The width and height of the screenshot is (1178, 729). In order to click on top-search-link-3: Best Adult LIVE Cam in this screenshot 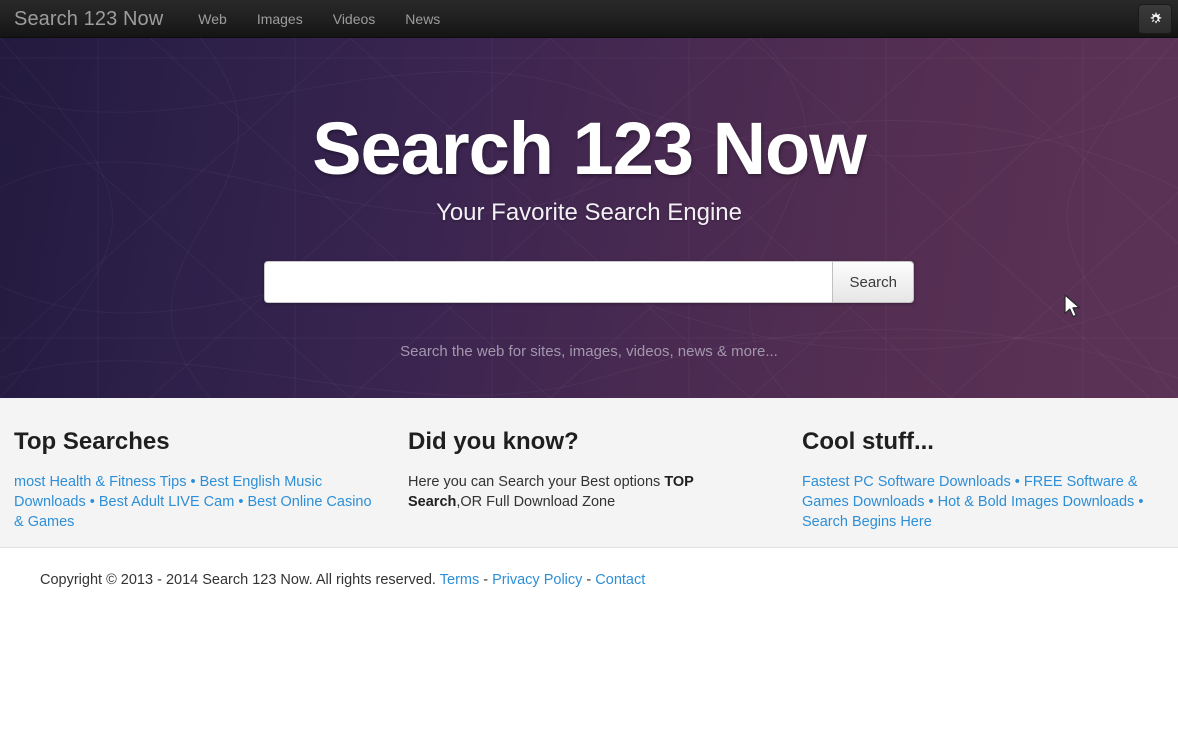, I will do `click(166, 502)`.